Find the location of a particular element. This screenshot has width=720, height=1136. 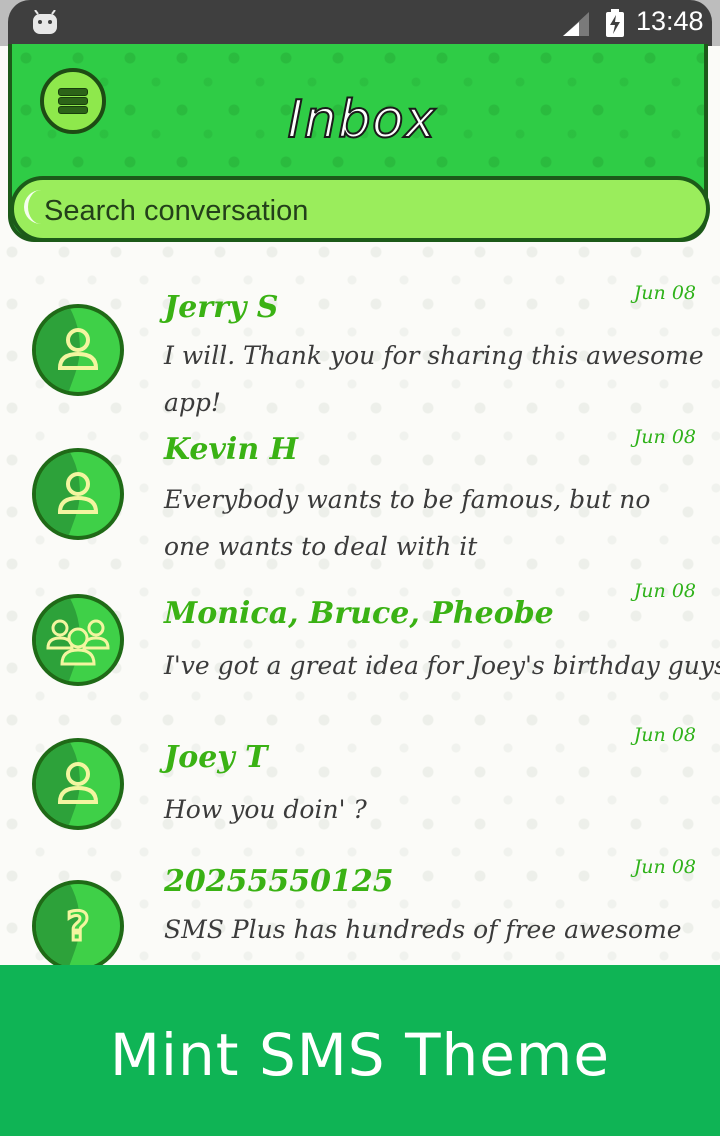

battery-charging-icon is located at coordinates (615, 23).